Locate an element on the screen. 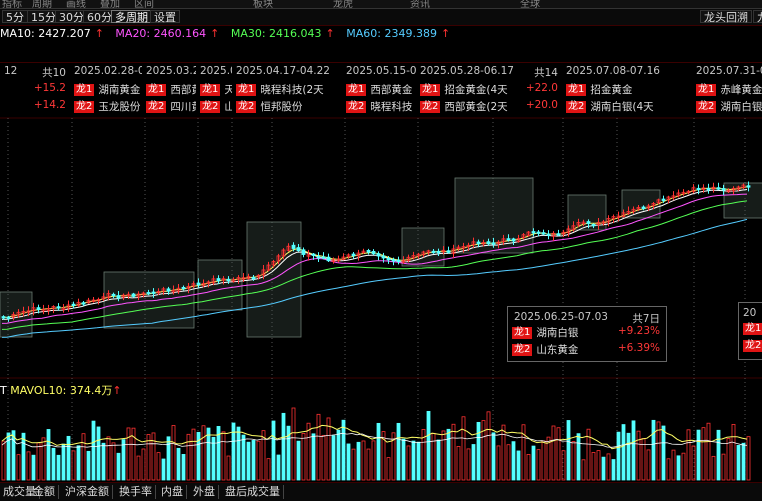  dragon-panel: 2025.05.15-05 龙1 西部黄金 龙2 晓程科技 is located at coordinates (379, 89).